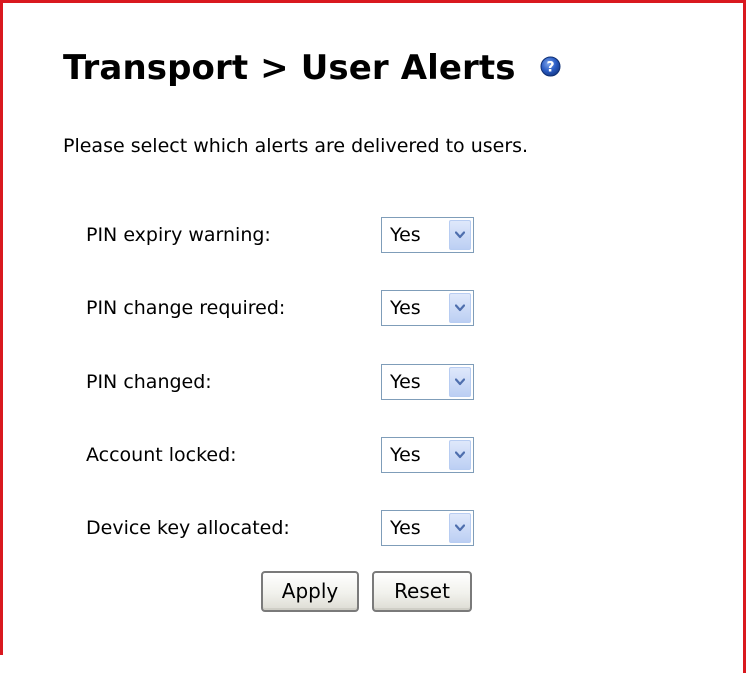 The width and height of the screenshot is (746, 673). I want to click on page-header: Transport > User Alerts ?, so click(312, 68).